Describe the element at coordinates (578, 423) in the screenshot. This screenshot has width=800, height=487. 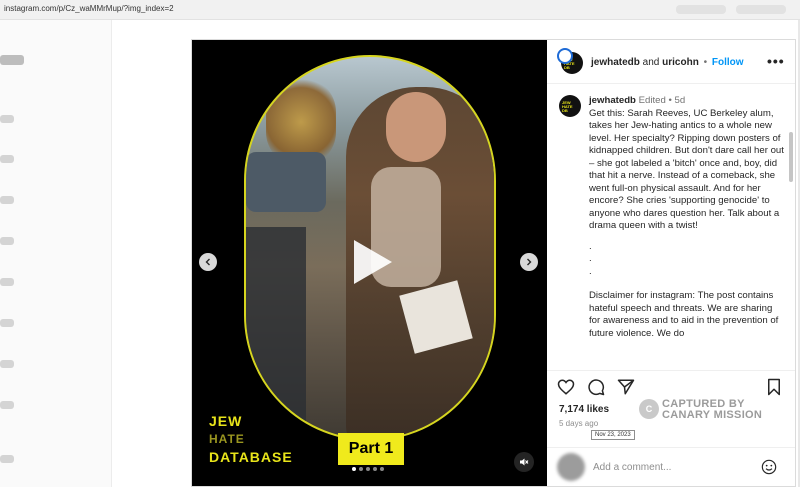
I see `post-timestamp: 5 days ago` at that location.